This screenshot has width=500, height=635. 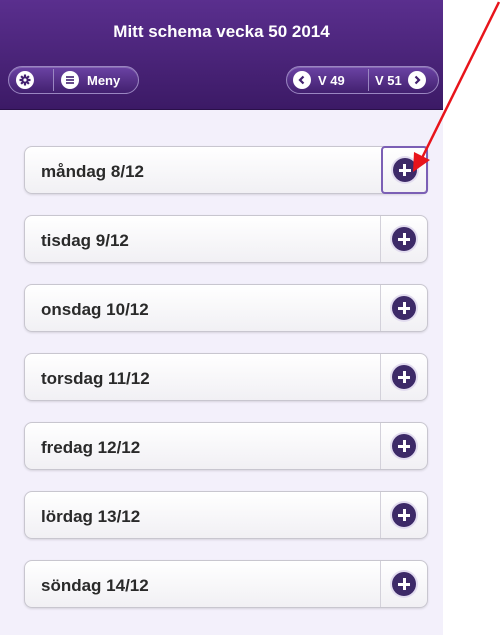 What do you see at coordinates (456, 86) in the screenshot?
I see `annotation-arrow` at bounding box center [456, 86].